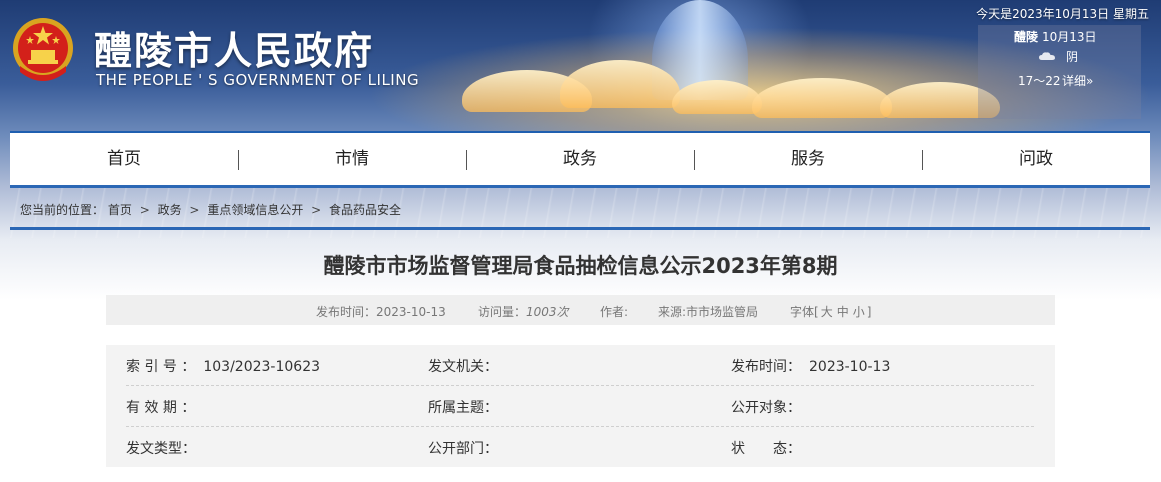  Describe the element at coordinates (1062, 14) in the screenshot. I see `today-date: 今天是2023年10月13日 星期五` at that location.